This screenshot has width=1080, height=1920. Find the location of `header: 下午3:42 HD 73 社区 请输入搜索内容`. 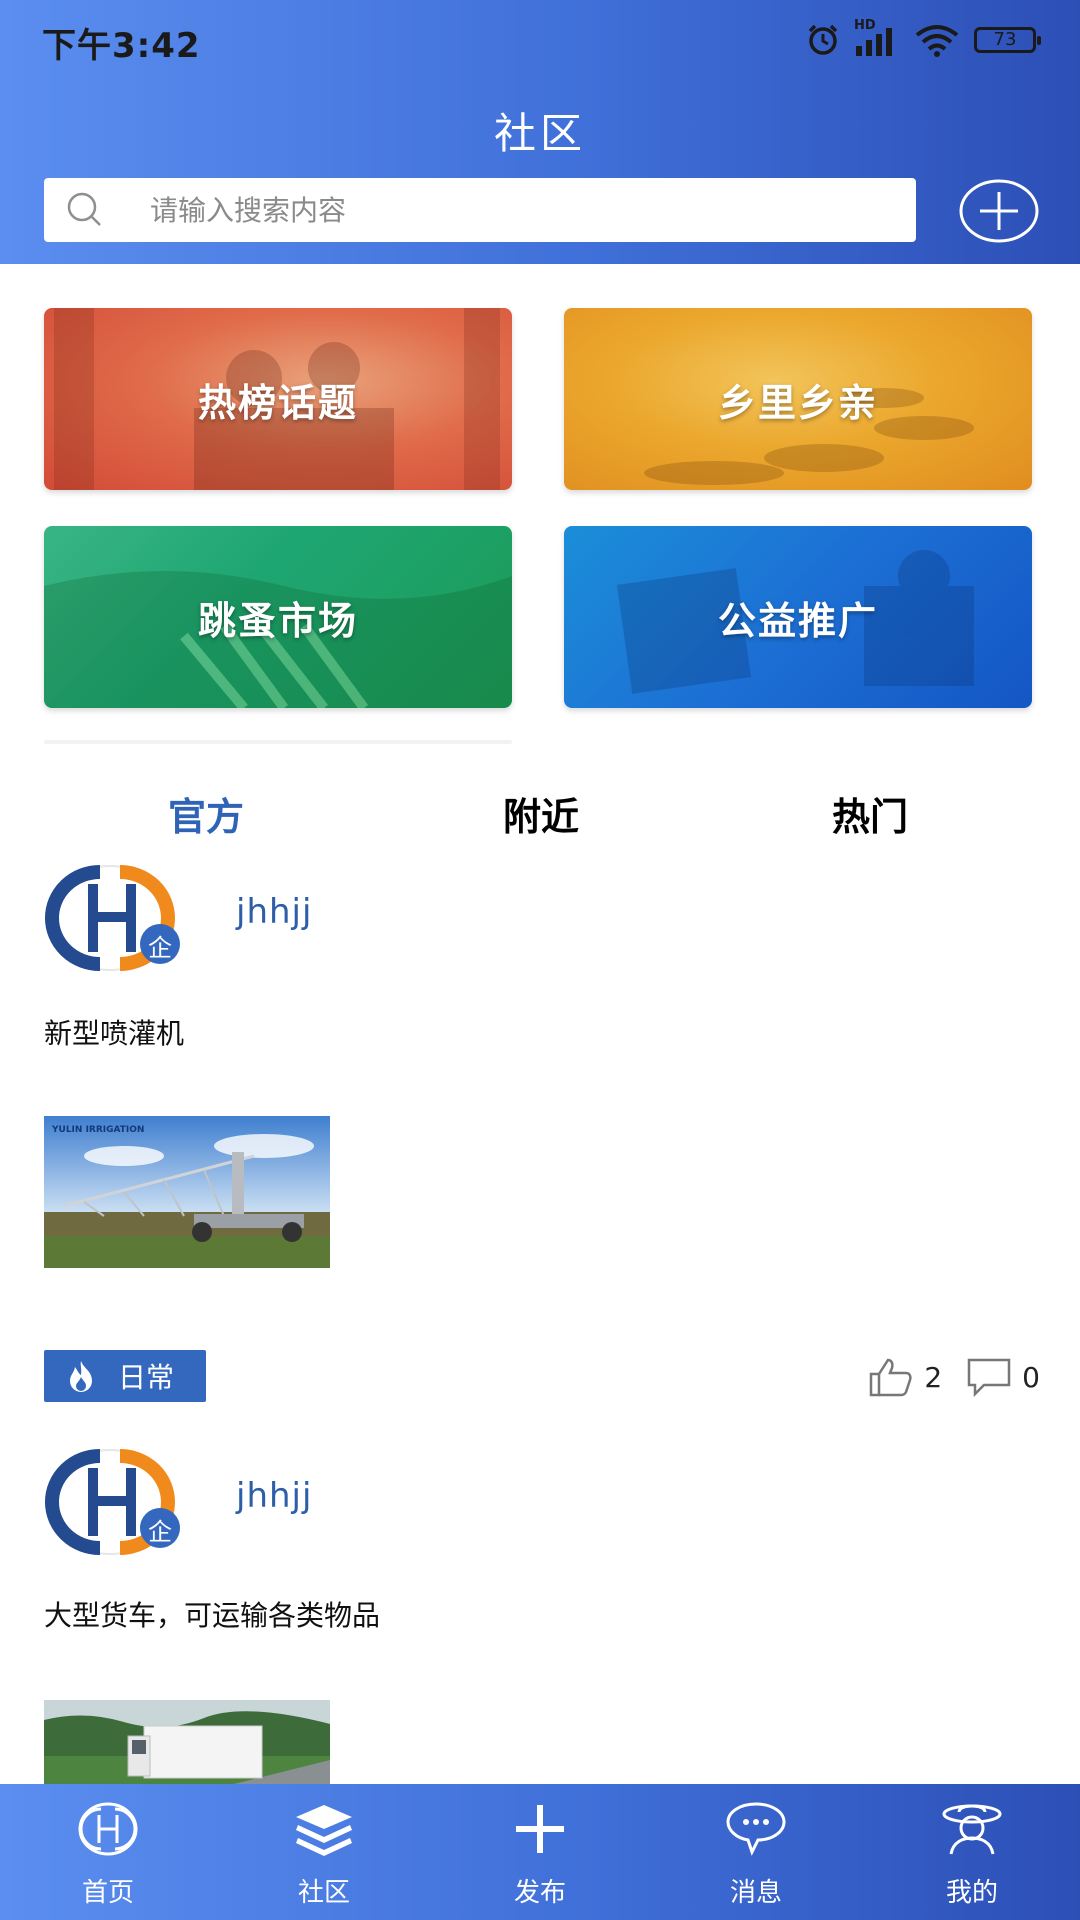

header: 下午3:42 HD 73 社区 请输入搜索内容 is located at coordinates (540, 132).